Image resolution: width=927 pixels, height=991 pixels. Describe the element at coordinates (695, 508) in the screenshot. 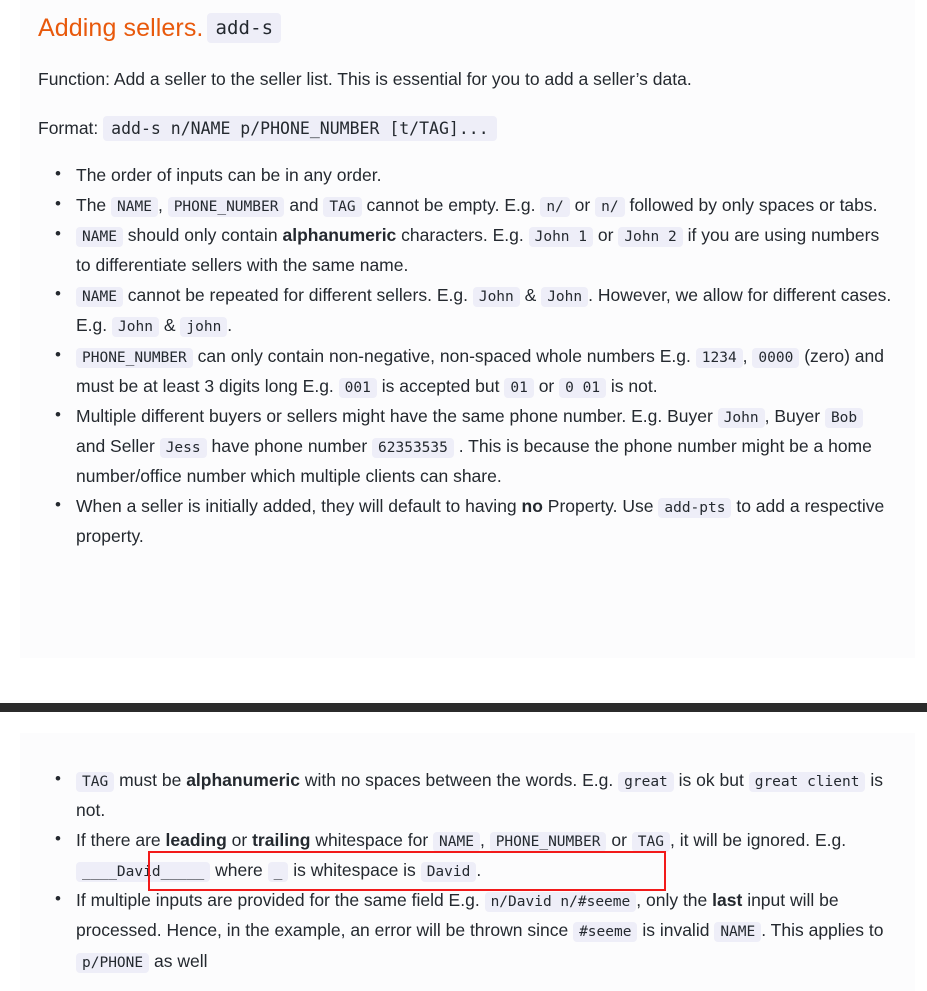

I see `code-add-pts: add-pts` at that location.